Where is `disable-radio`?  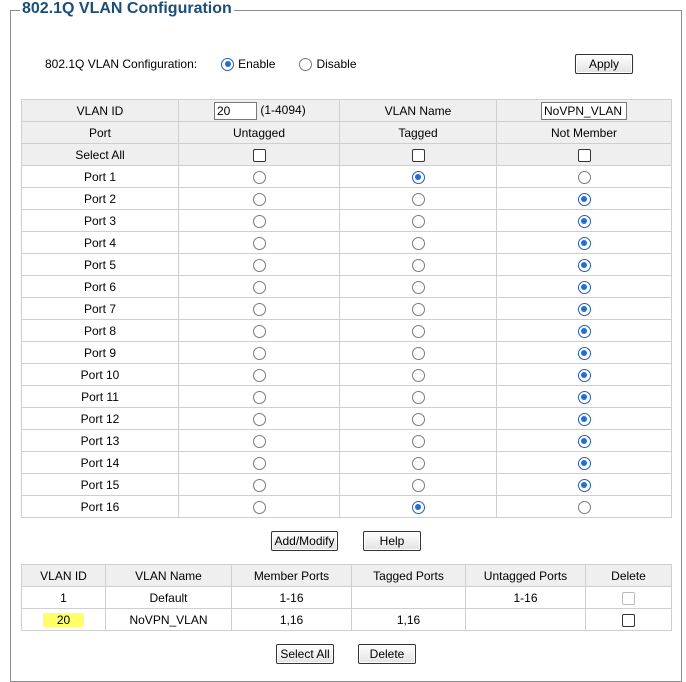 disable-radio is located at coordinates (306, 64).